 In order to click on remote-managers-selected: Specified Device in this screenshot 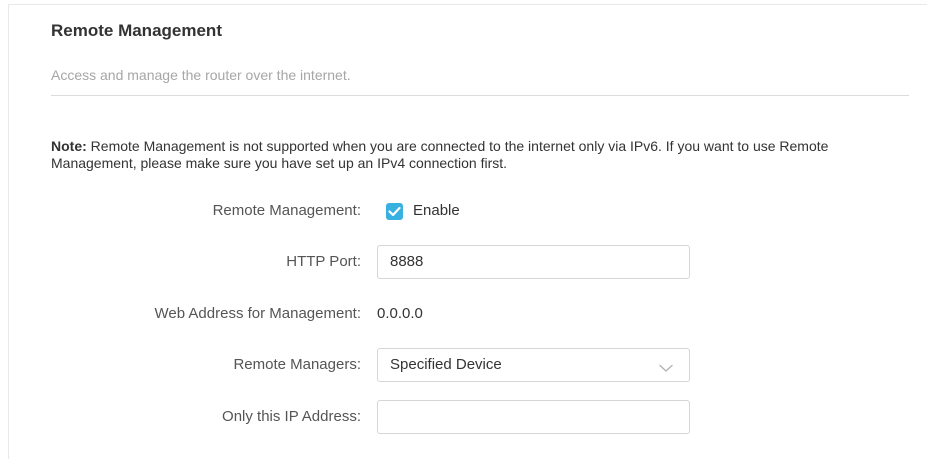, I will do `click(446, 364)`.